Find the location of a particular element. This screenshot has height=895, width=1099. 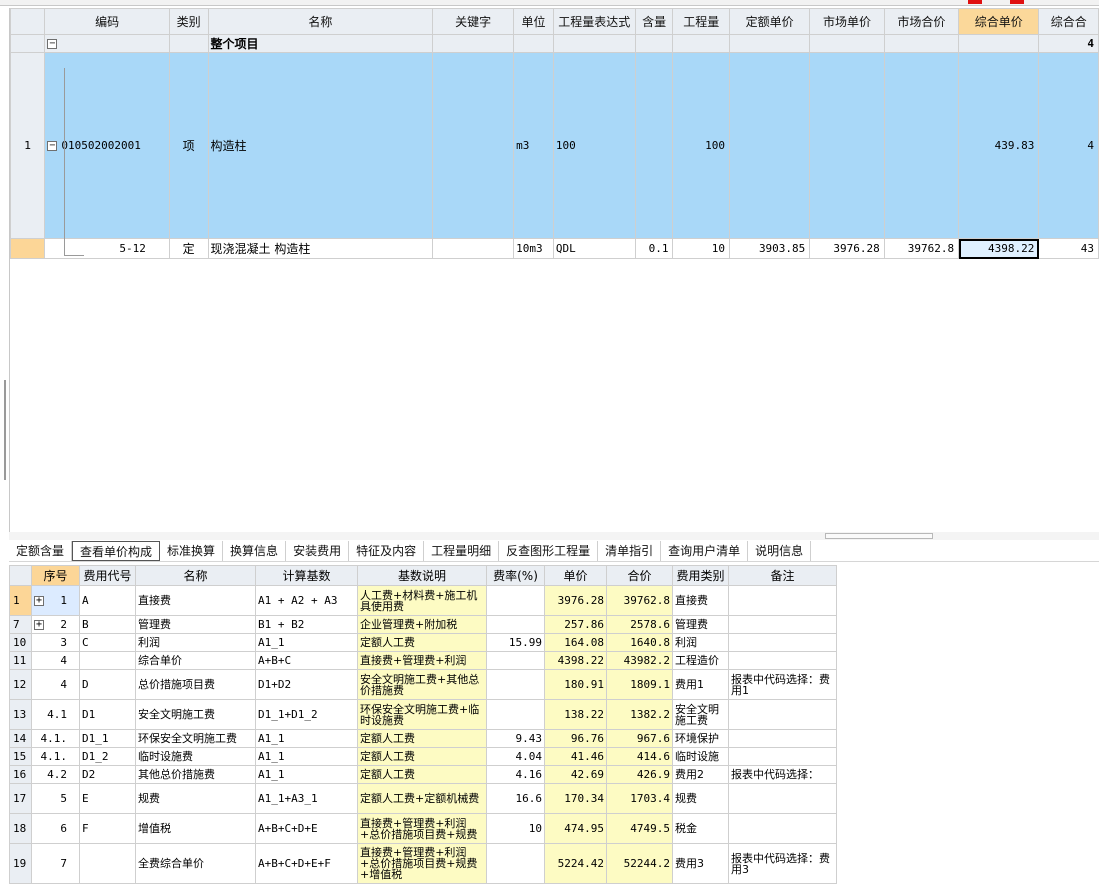

cell-base-desc: 安全文明施工费+其他总价措施费 is located at coordinates (422, 684).